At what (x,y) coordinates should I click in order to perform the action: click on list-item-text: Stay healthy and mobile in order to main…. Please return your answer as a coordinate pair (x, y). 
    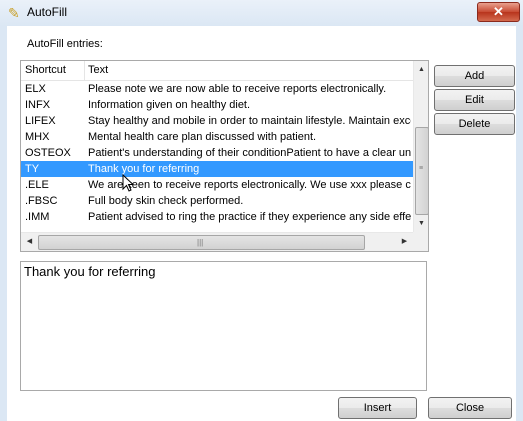
    Looking at the image, I should click on (249, 121).